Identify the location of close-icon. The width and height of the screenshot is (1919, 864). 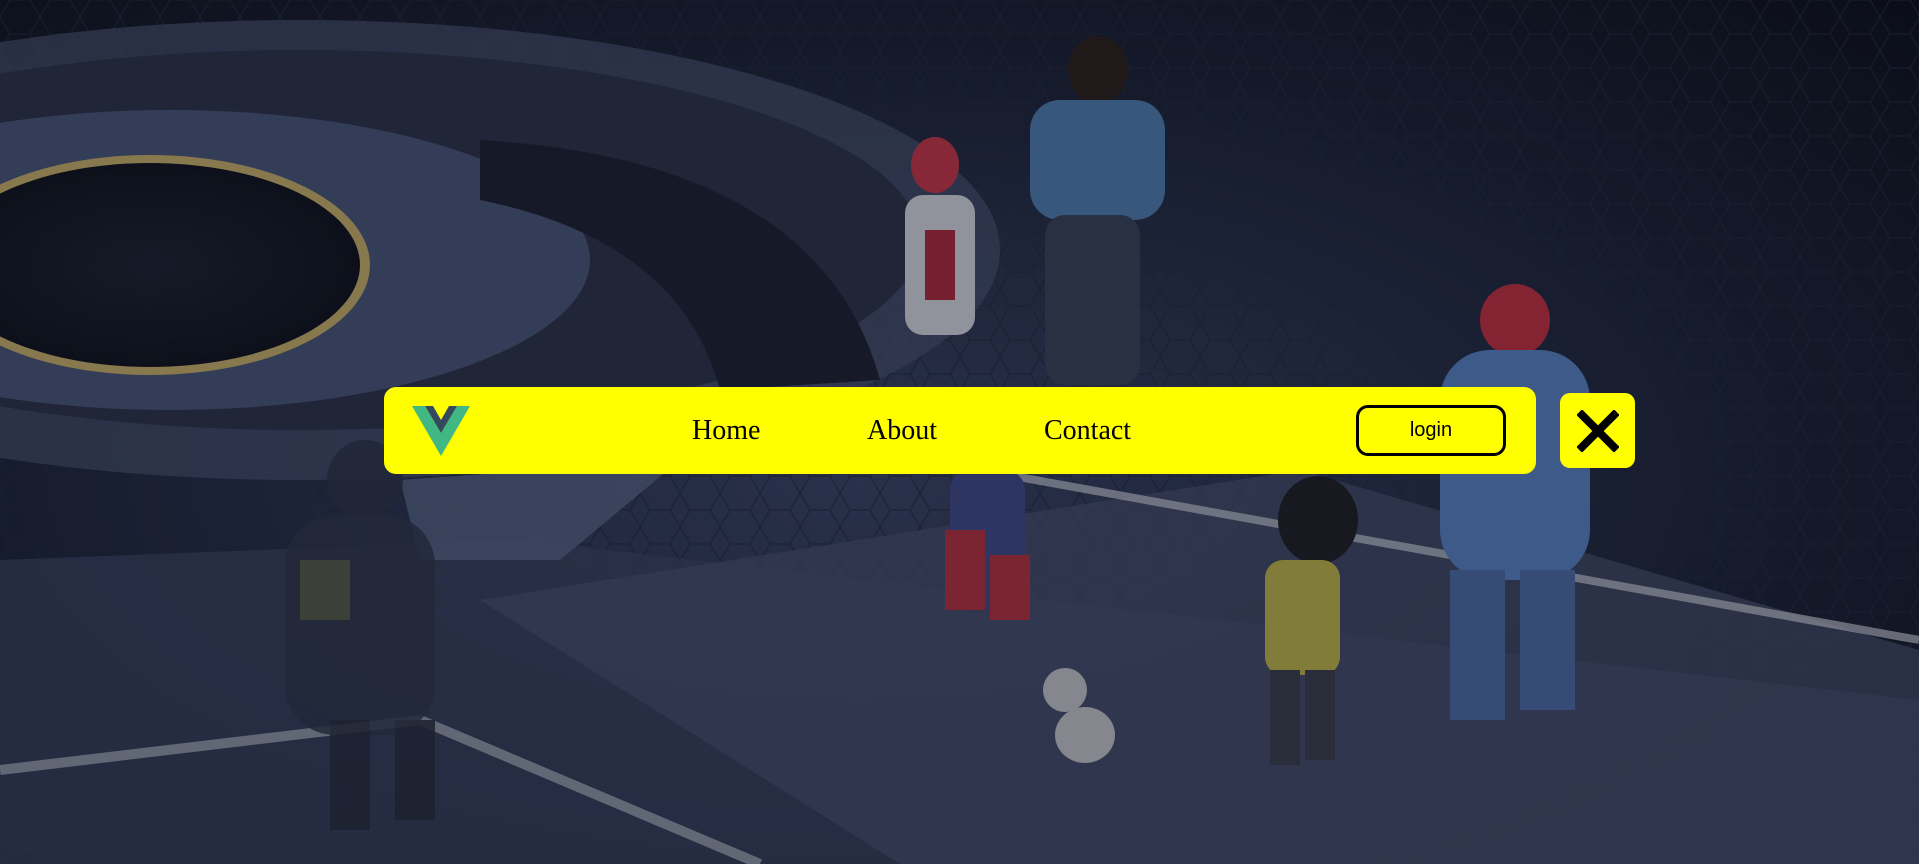
(1597, 430).